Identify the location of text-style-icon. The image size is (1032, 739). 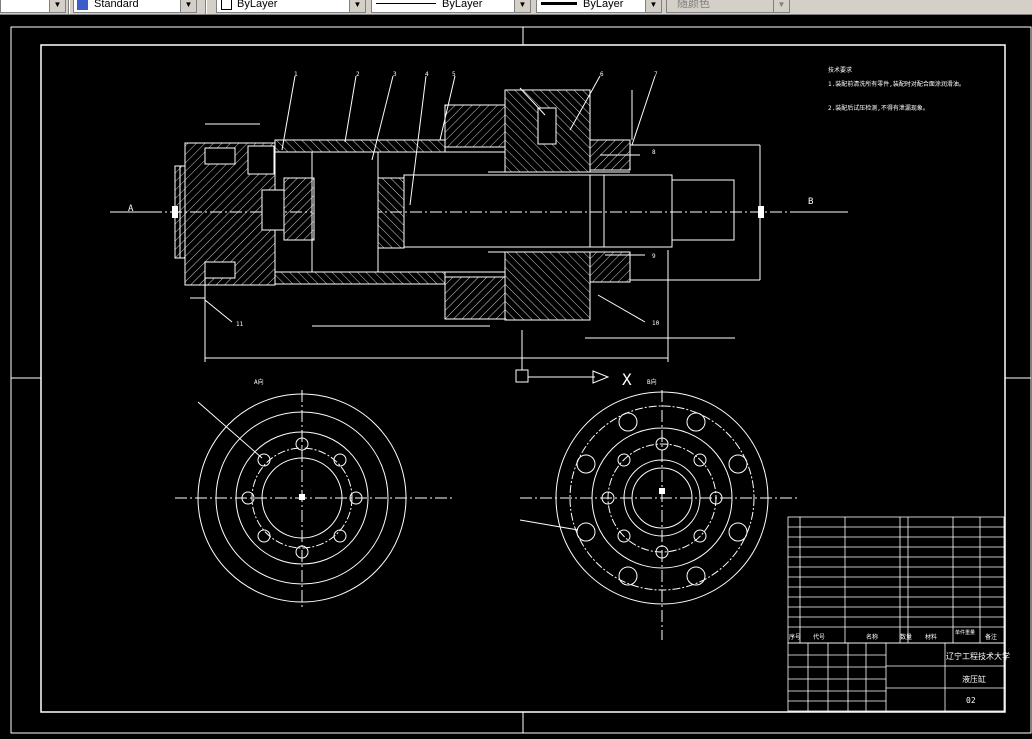
(82, 5).